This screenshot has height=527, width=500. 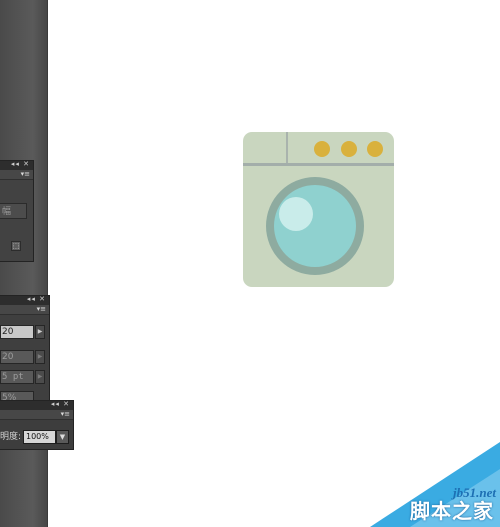 I want to click on align-panel: ◂◂ ✕ ▾≡ 幅 ⬚, so click(x=17, y=211).